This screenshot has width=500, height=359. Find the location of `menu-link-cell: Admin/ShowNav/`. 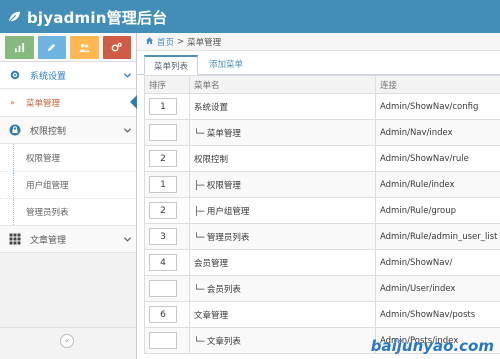

menu-link-cell: Admin/ShowNav/ is located at coordinates (437, 262).